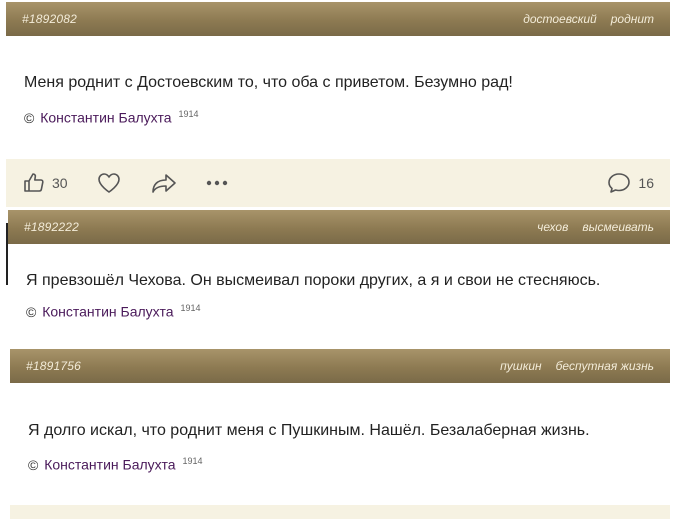  What do you see at coordinates (605, 366) in the screenshot?
I see `tag-link: беспутная жизнь` at bounding box center [605, 366].